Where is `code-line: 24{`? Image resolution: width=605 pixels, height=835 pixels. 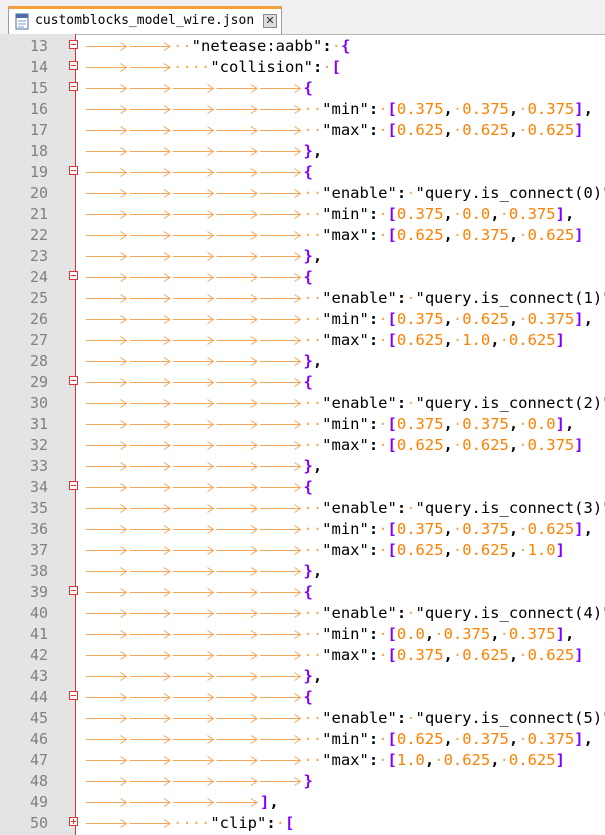 code-line: 24{ is located at coordinates (302, 277).